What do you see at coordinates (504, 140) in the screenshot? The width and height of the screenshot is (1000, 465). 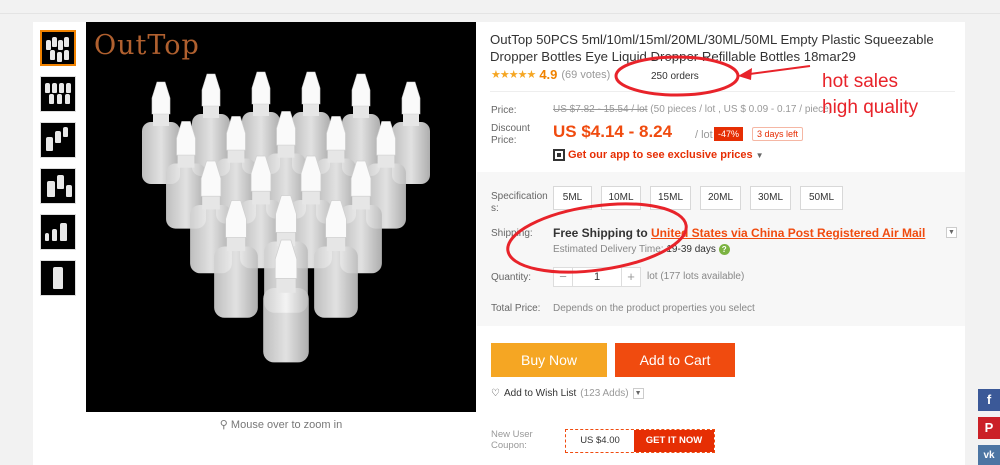 I see `discount-label-line2: Price:` at bounding box center [504, 140].